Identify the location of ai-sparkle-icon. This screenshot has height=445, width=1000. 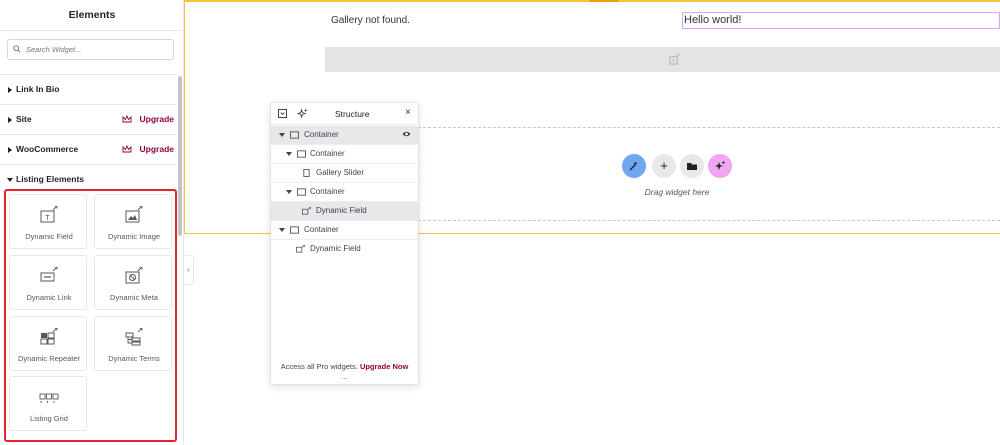
(302, 113).